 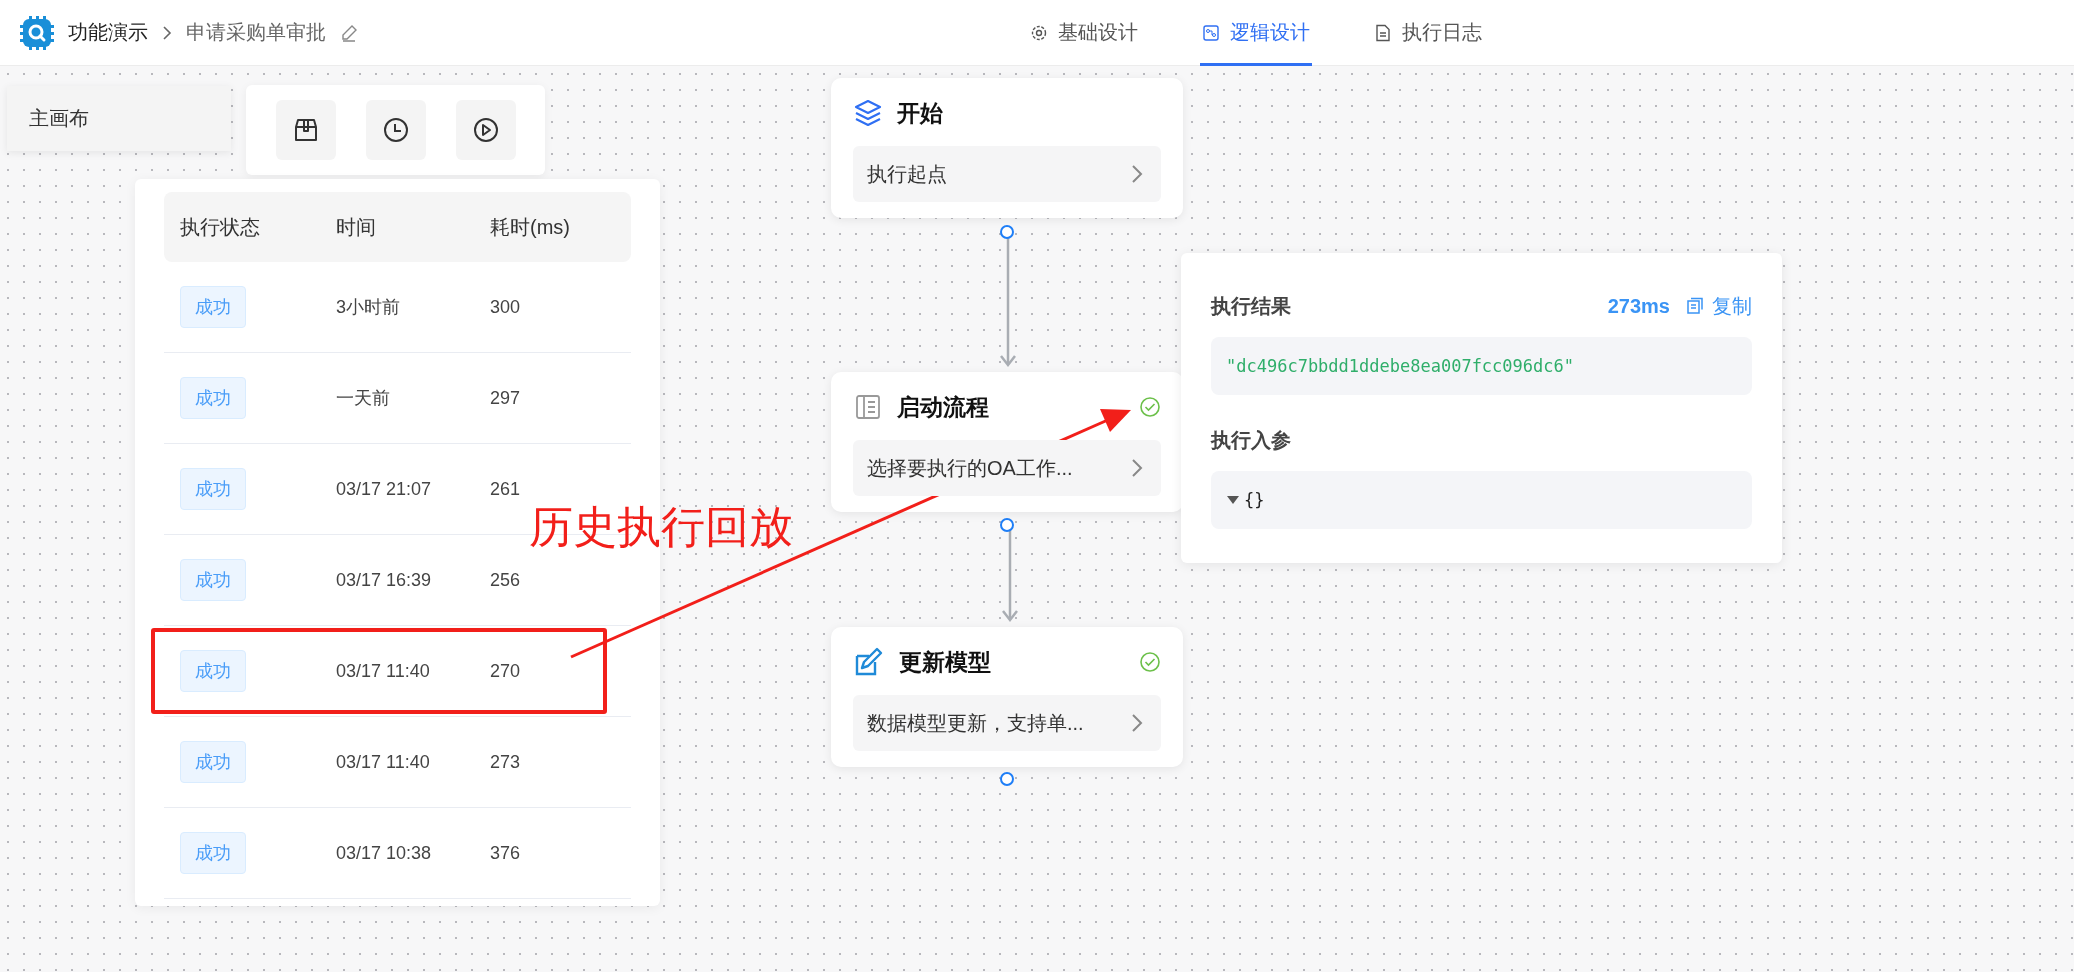 What do you see at coordinates (869, 662) in the screenshot?
I see `edit-icon` at bounding box center [869, 662].